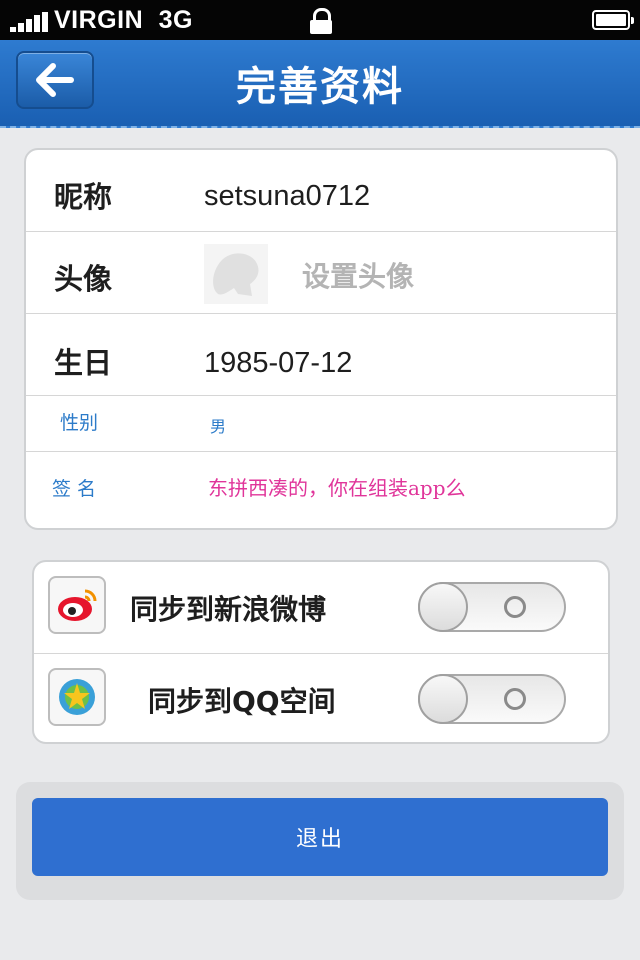 This screenshot has height=960, width=640. I want to click on signal-icon, so click(30, 22).